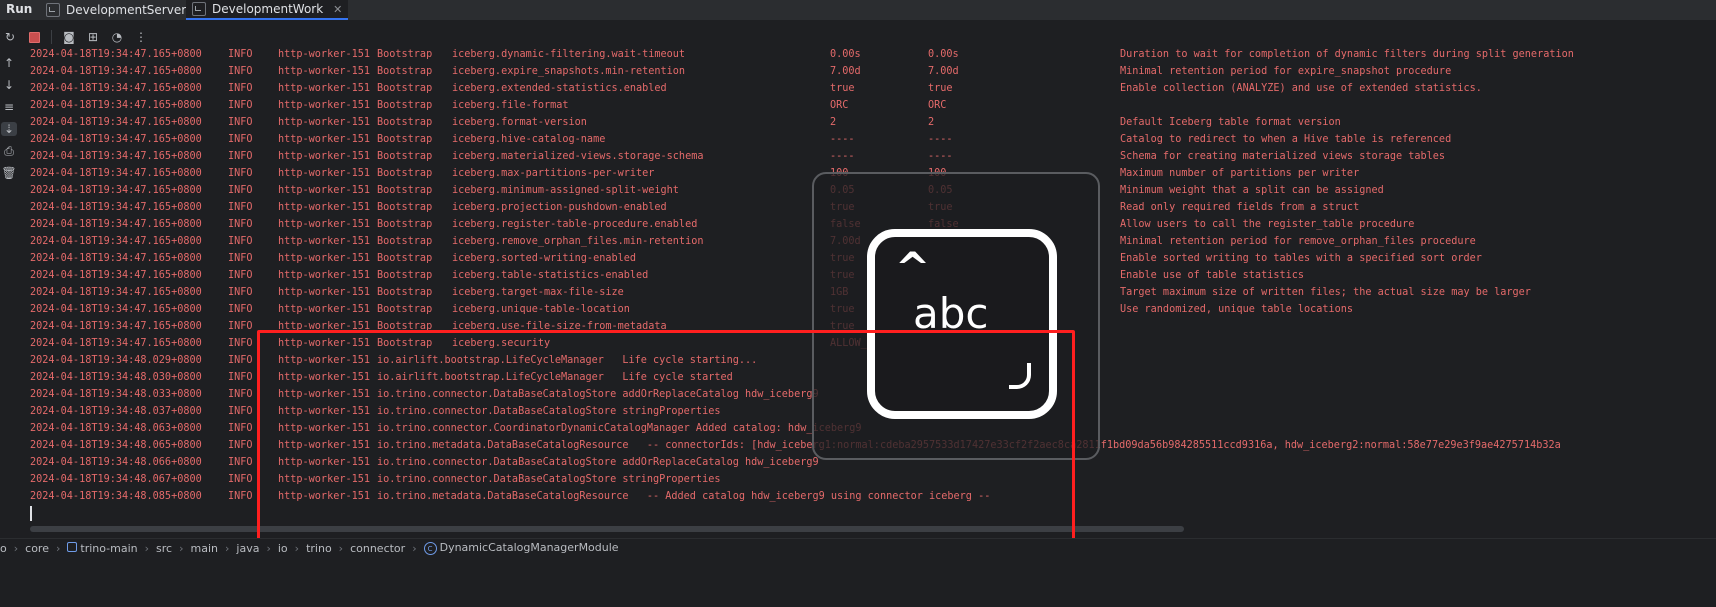 This screenshot has height=607, width=1716. What do you see at coordinates (141, 37) in the screenshot?
I see `more-icon: ⋮` at bounding box center [141, 37].